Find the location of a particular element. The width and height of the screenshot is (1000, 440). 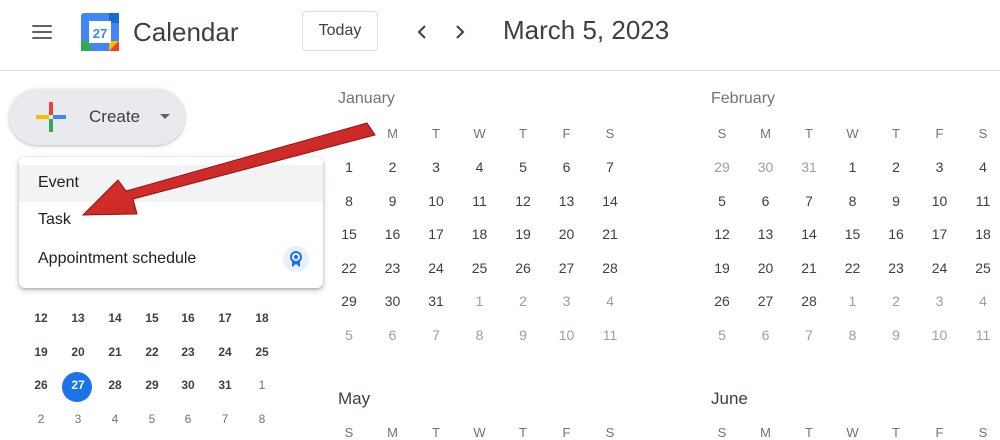

mini-calendar-day: 24 is located at coordinates (225, 352).